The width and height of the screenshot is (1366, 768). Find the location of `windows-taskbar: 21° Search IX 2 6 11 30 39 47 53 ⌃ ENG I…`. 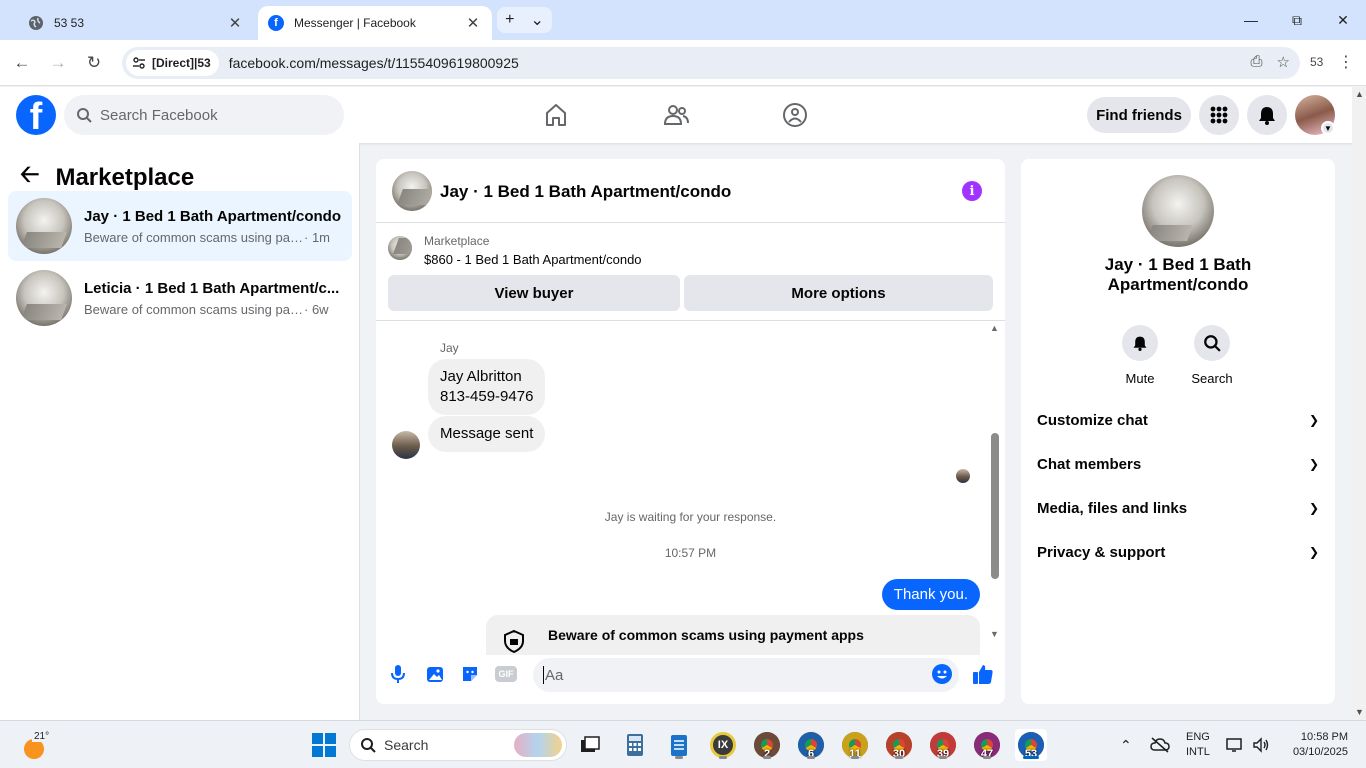

windows-taskbar: 21° Search IX 2 6 11 30 39 47 53 ⌃ ENG I… is located at coordinates (683, 744).